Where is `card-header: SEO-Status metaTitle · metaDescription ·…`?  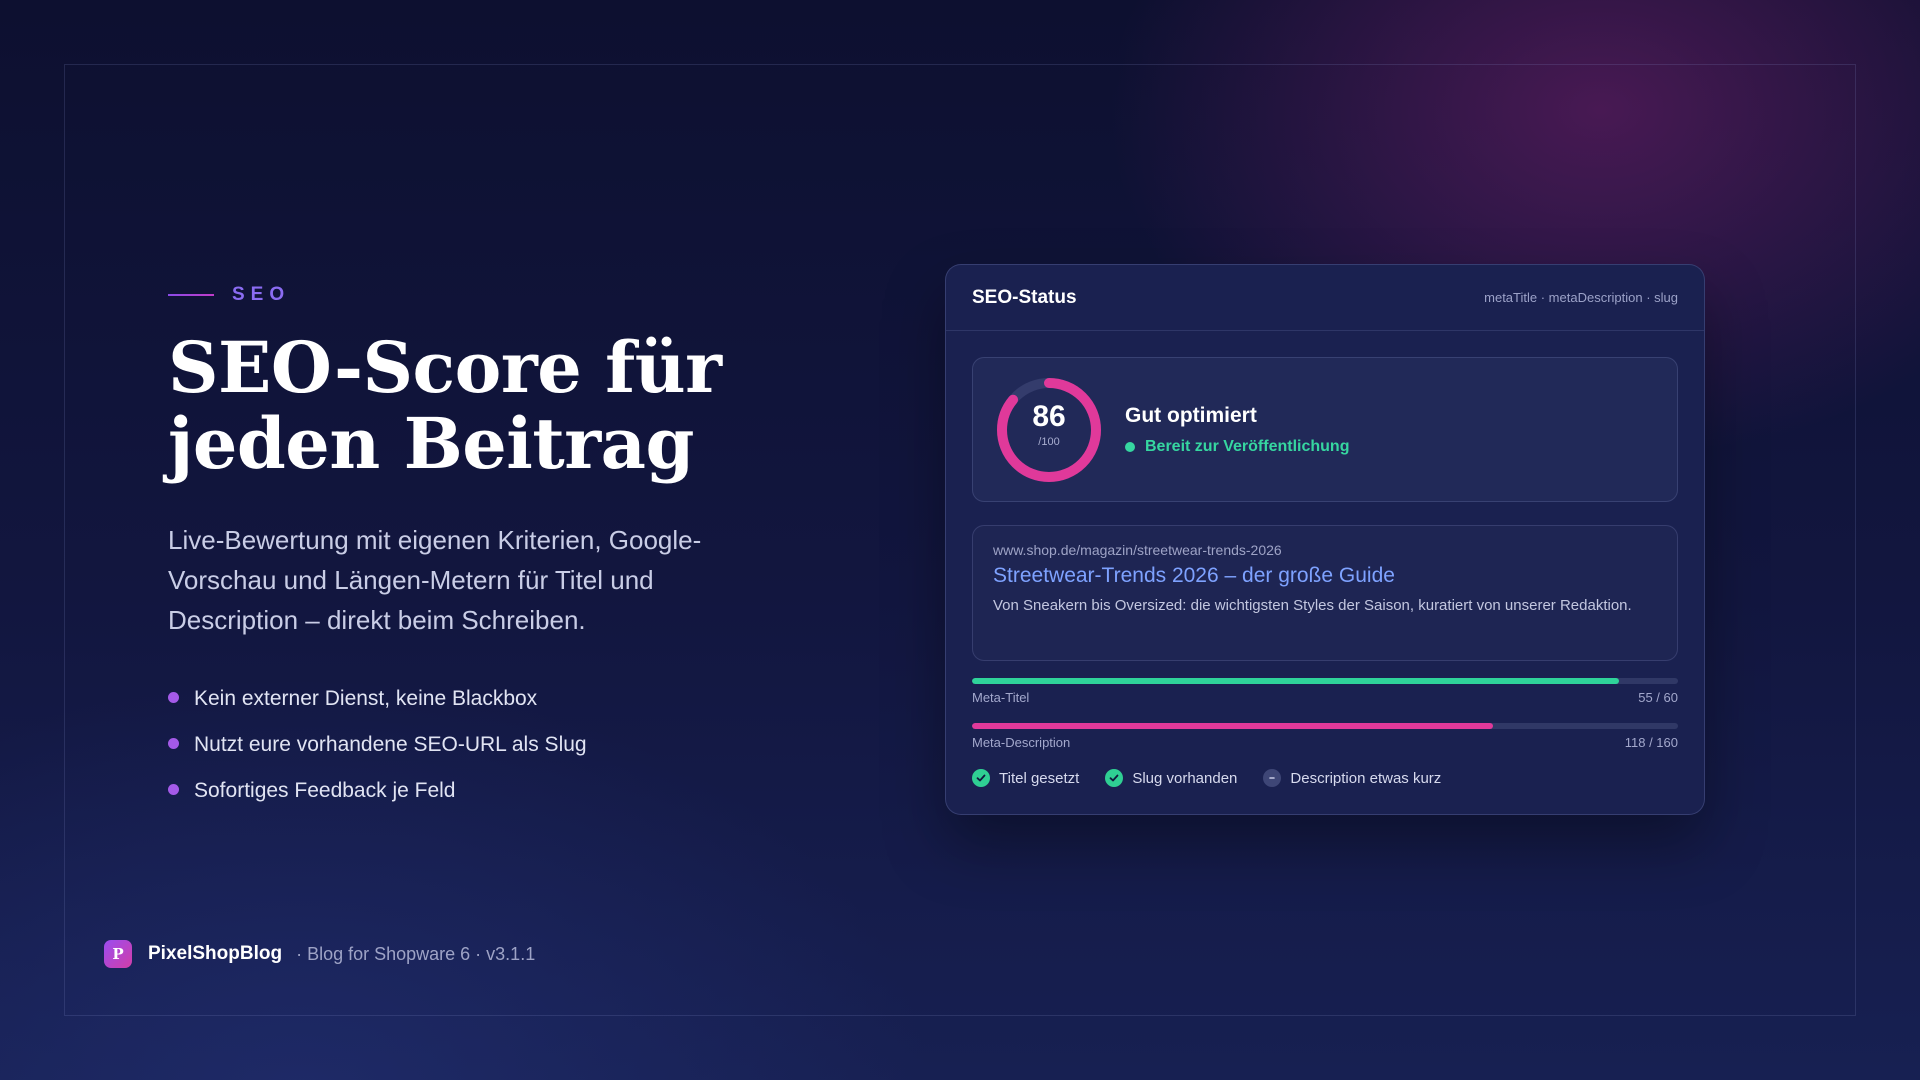 card-header: SEO-Status metaTitle · metaDescription ·… is located at coordinates (1325, 298).